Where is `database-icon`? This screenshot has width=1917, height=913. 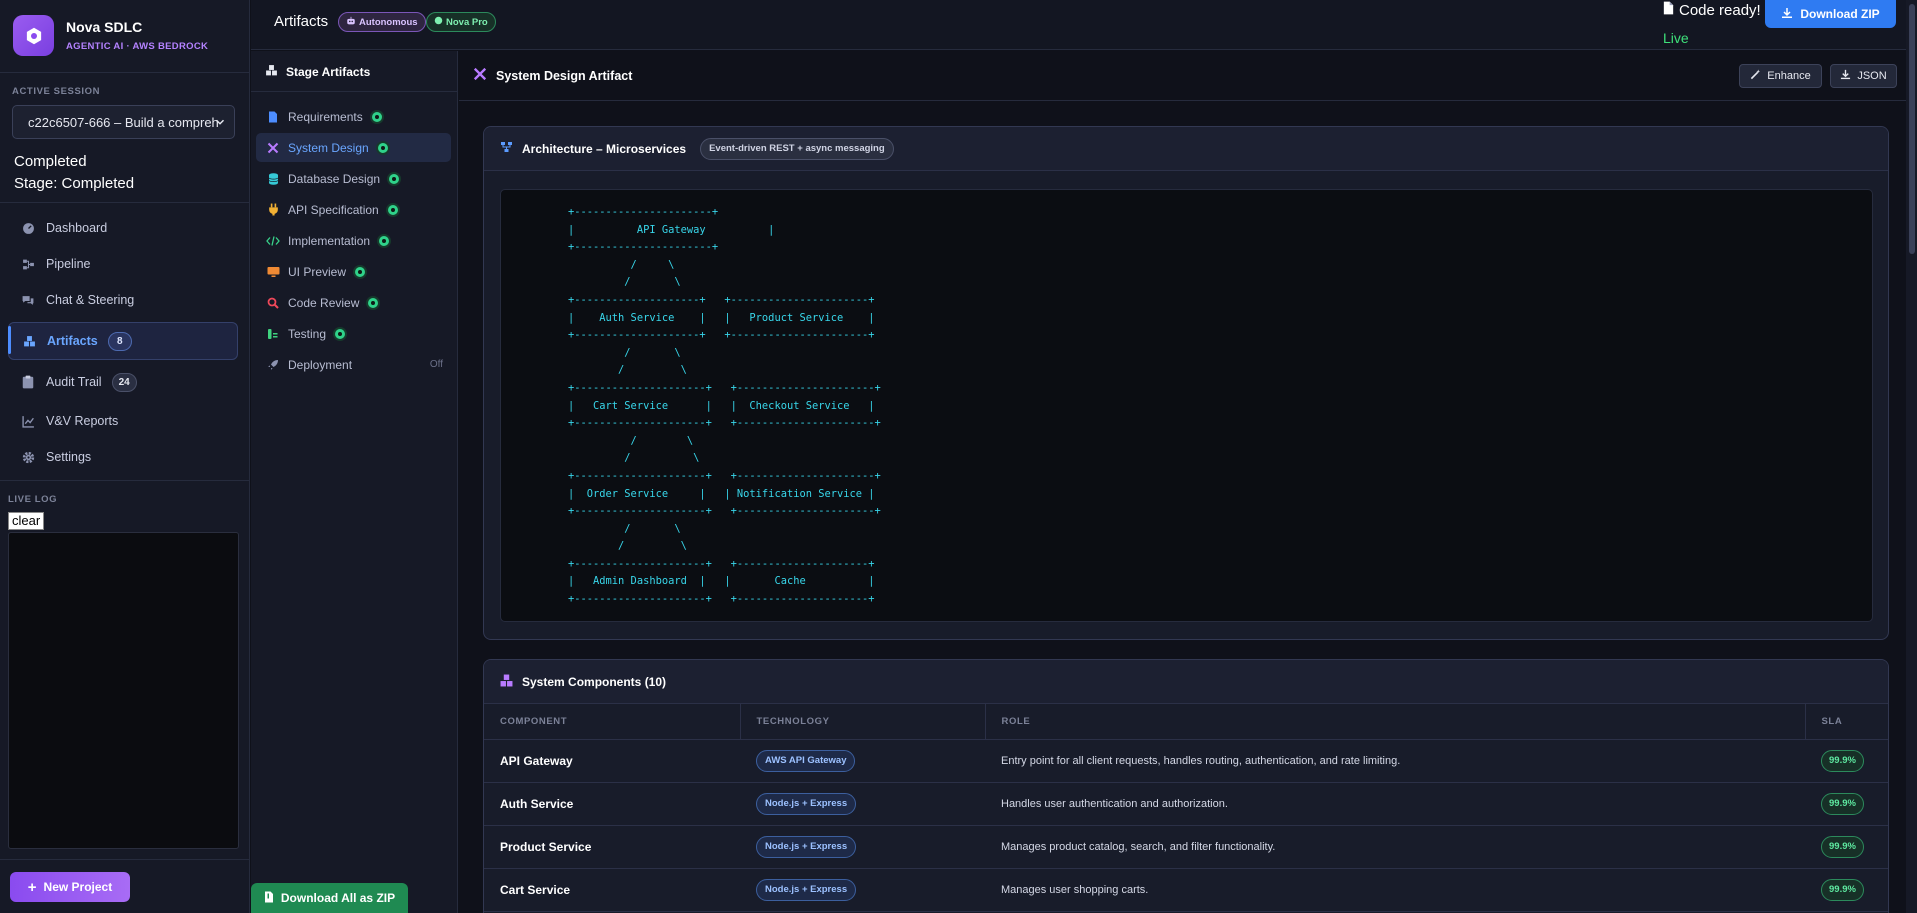 database-icon is located at coordinates (273, 178).